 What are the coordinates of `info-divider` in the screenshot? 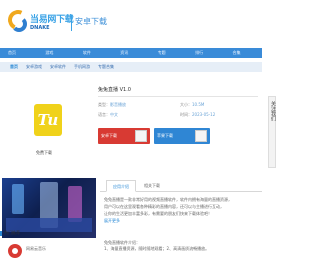 It's located at (178, 96).